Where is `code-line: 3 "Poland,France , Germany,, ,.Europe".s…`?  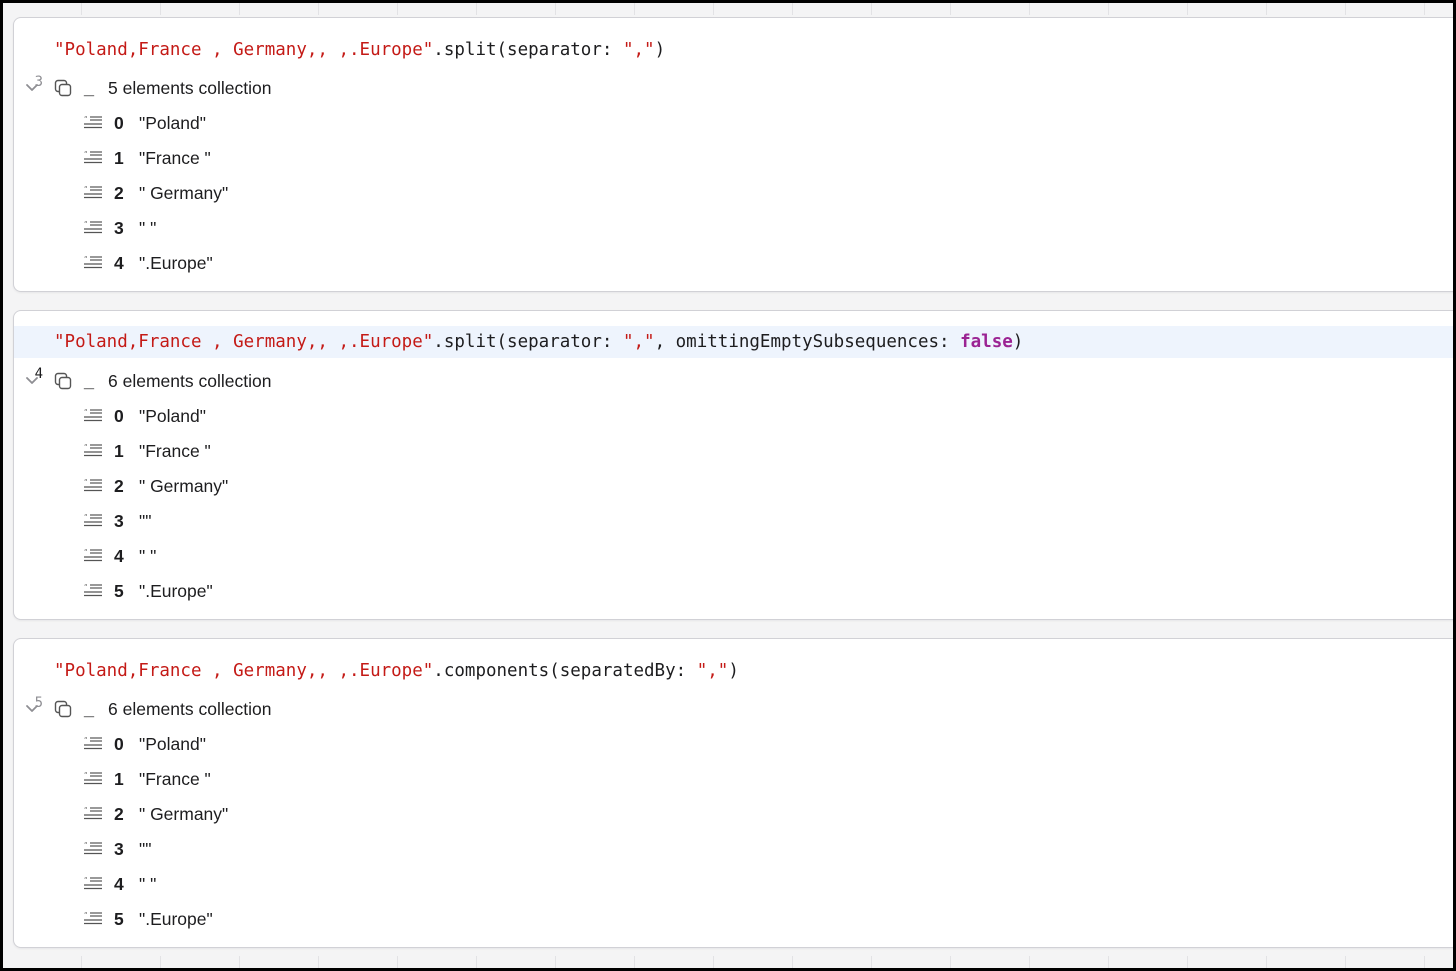
code-line: 3 "Poland,France , Germany,, ,.Europe".s… is located at coordinates (735, 62).